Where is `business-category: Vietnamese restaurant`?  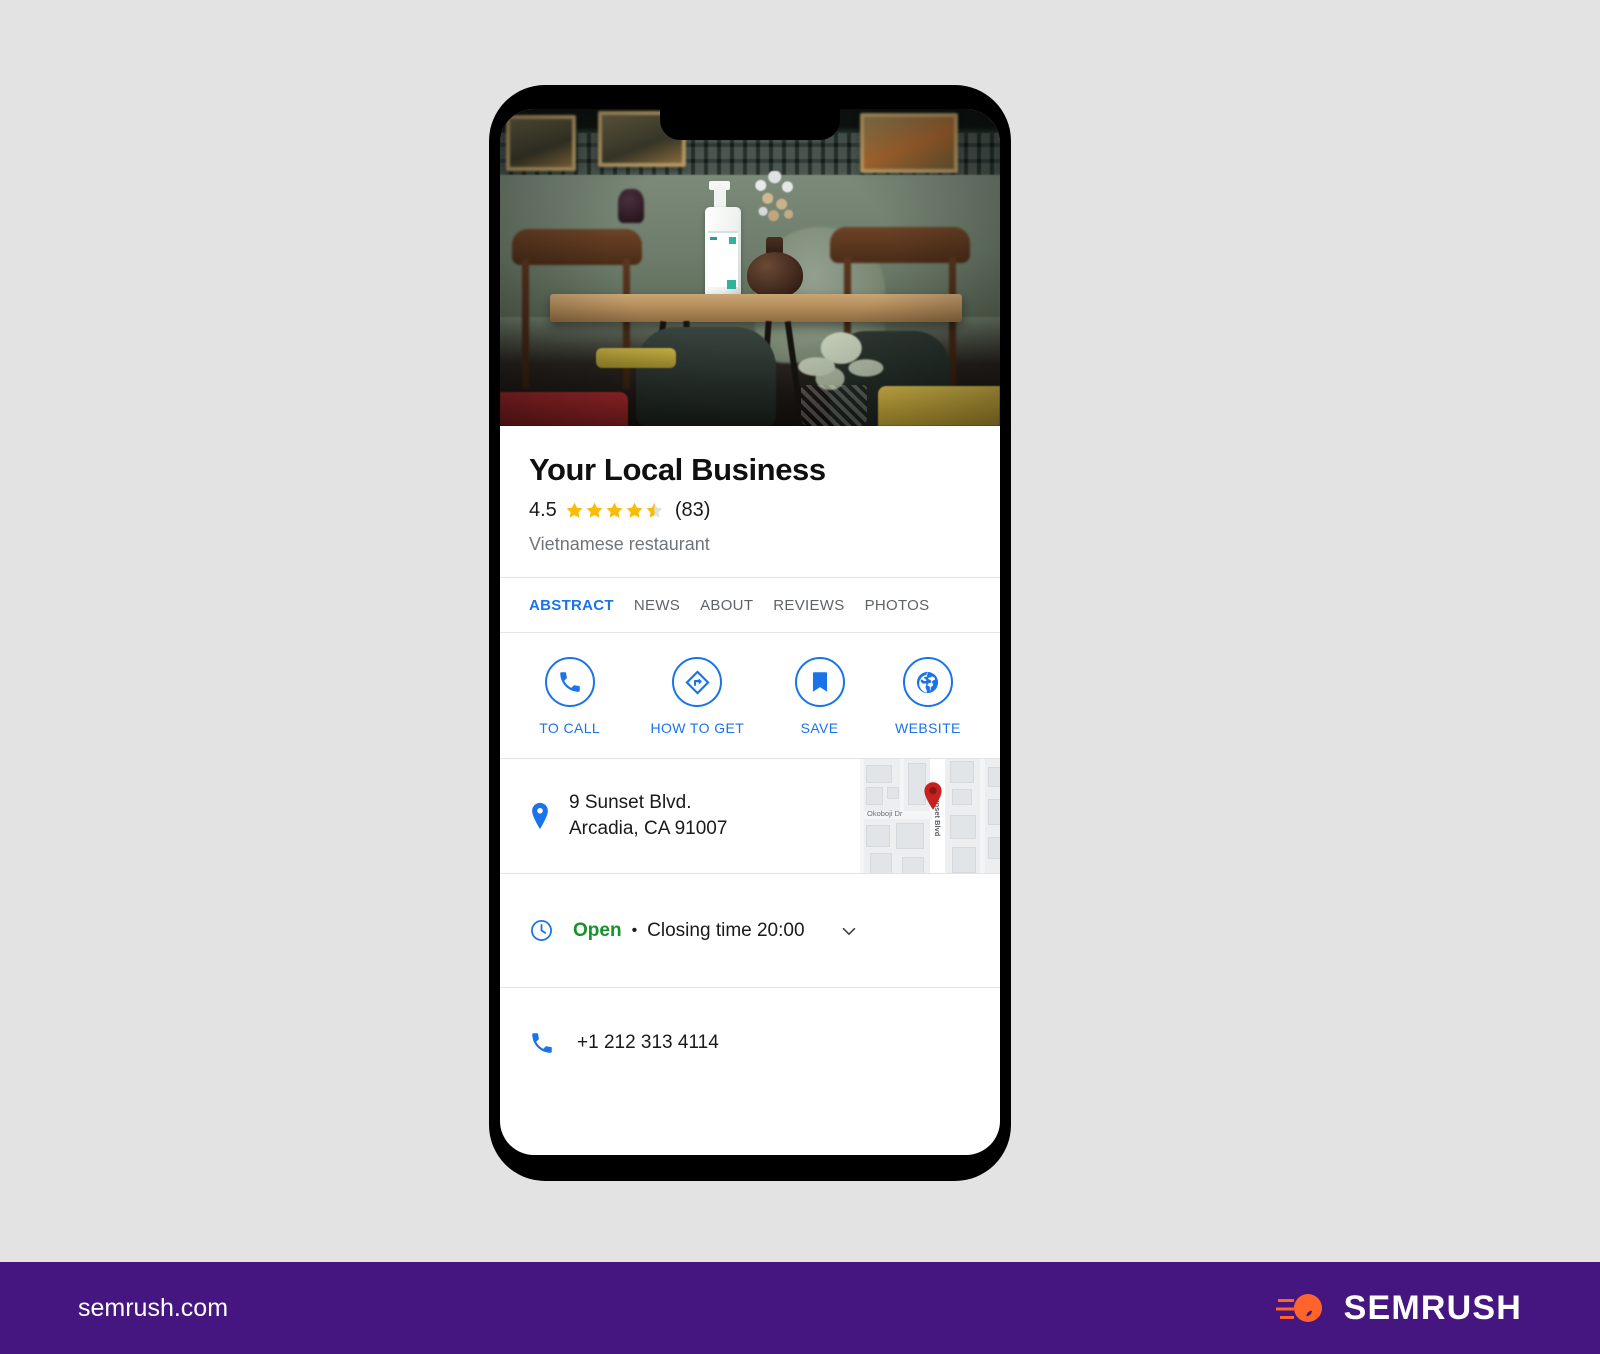 business-category: Vietnamese restaurant is located at coordinates (619, 544).